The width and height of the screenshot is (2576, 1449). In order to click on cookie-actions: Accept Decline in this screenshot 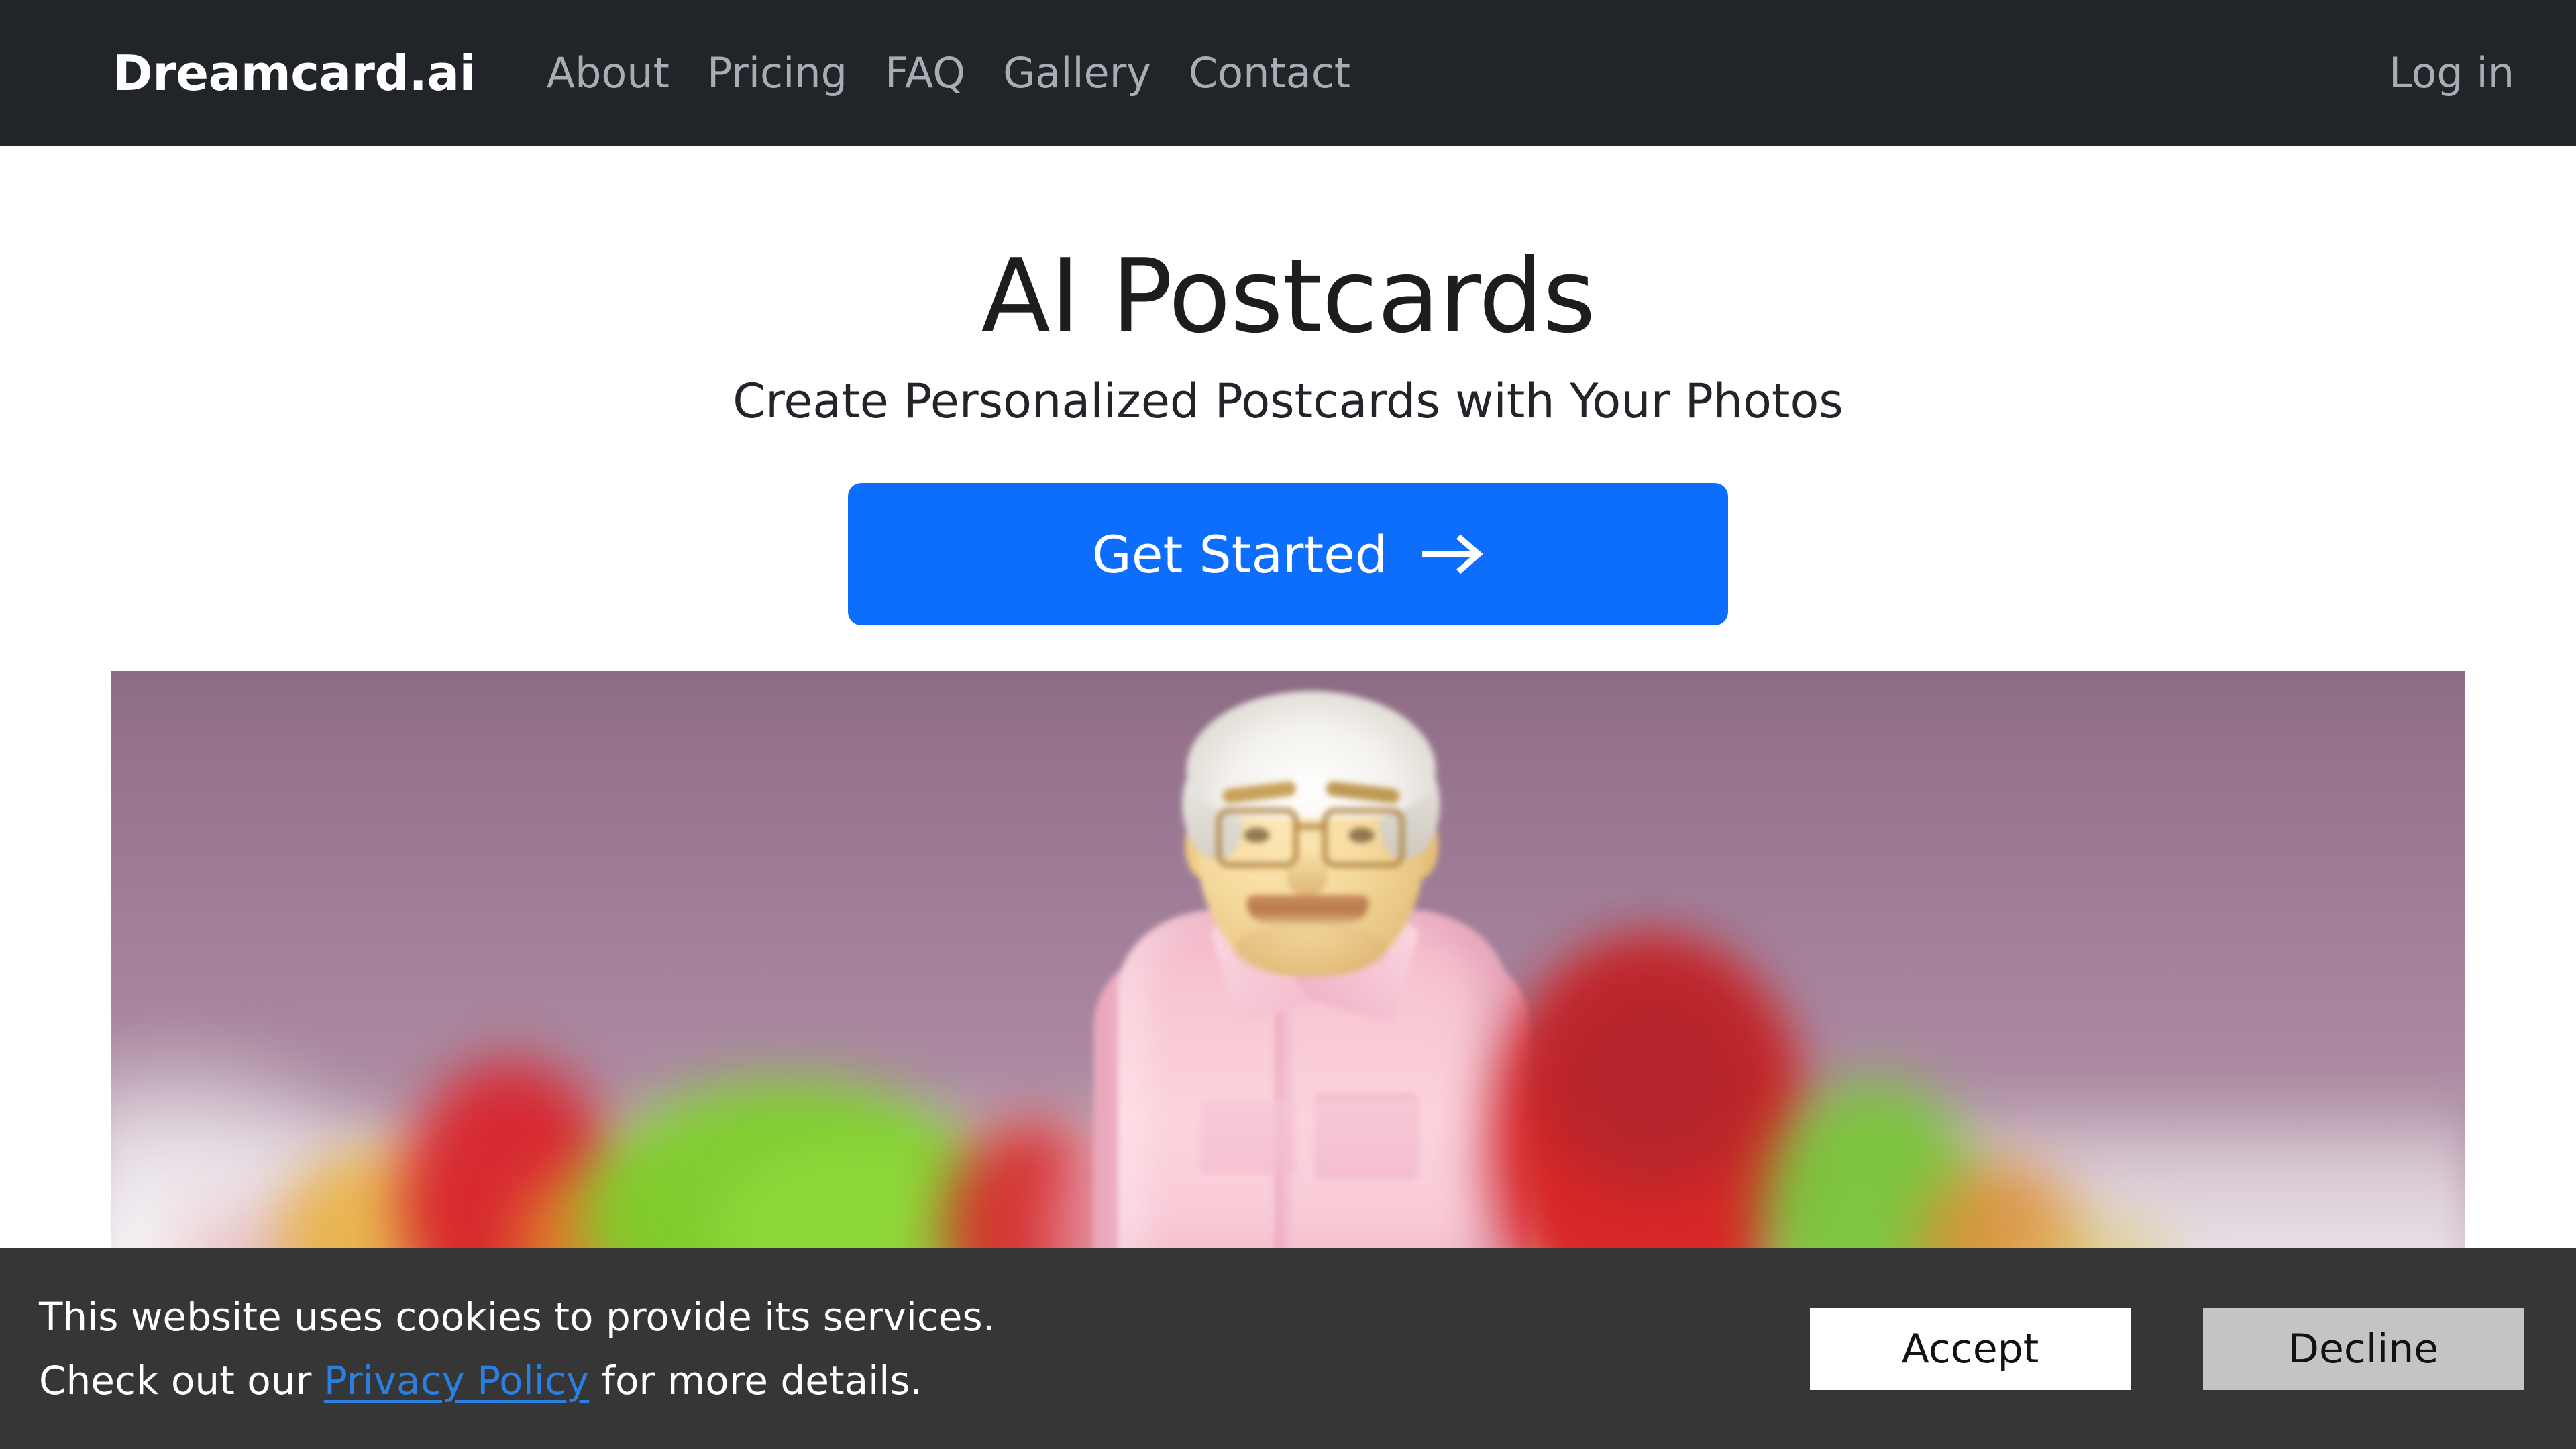, I will do `click(2167, 1348)`.